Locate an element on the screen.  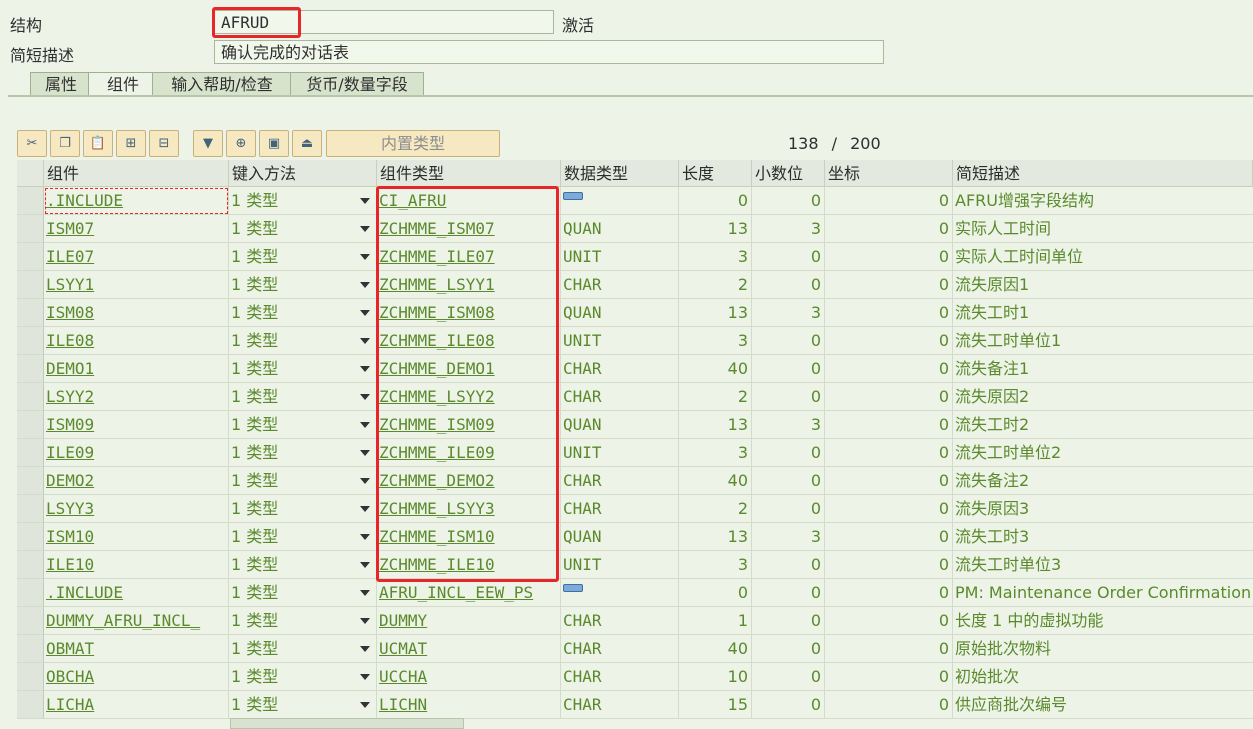
component-type-cell: UCMAT is located at coordinates (469, 649).